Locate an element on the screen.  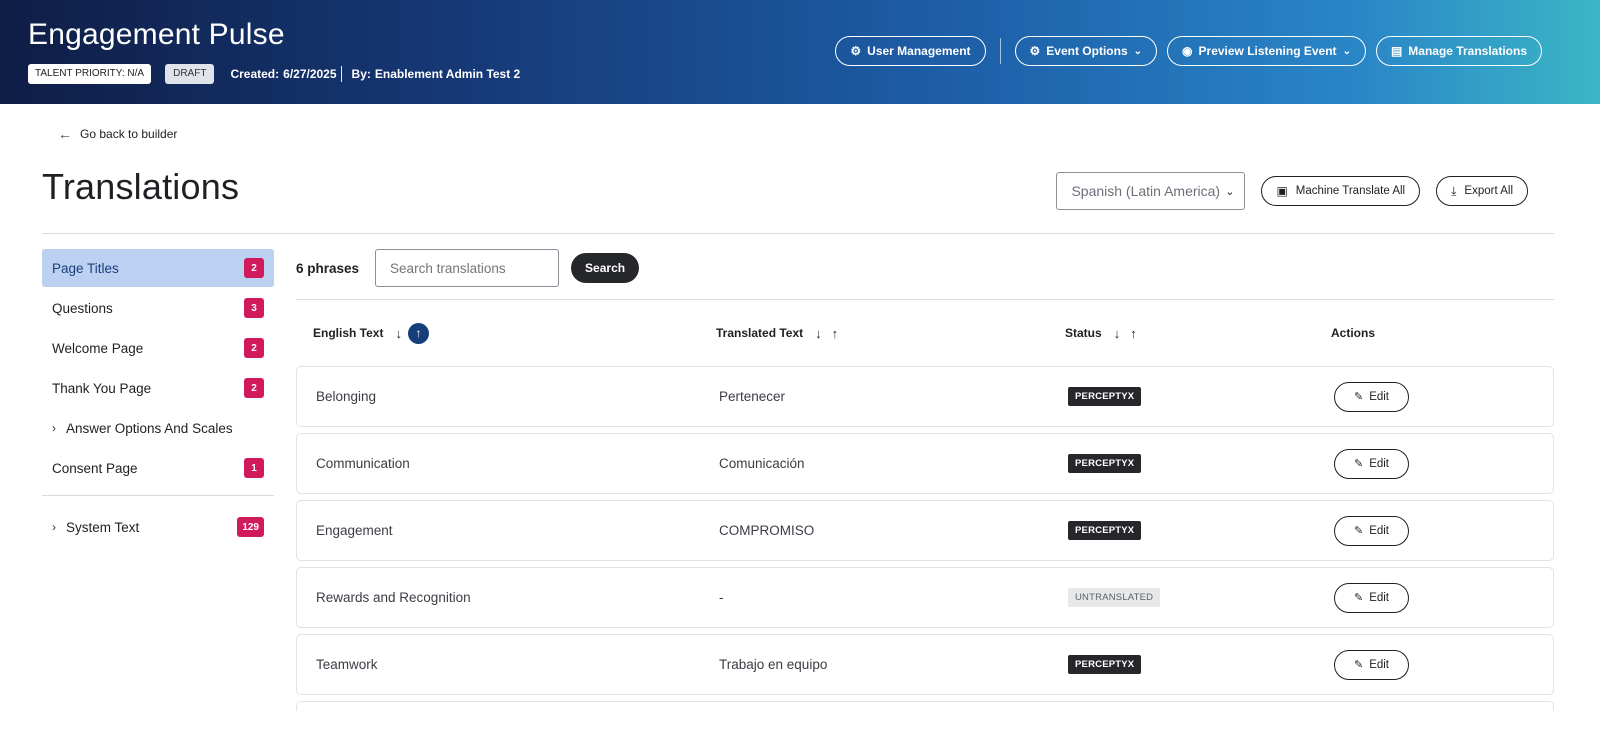
back-to-builder-link: ← Go back to builder is located at coordinates (117, 134).